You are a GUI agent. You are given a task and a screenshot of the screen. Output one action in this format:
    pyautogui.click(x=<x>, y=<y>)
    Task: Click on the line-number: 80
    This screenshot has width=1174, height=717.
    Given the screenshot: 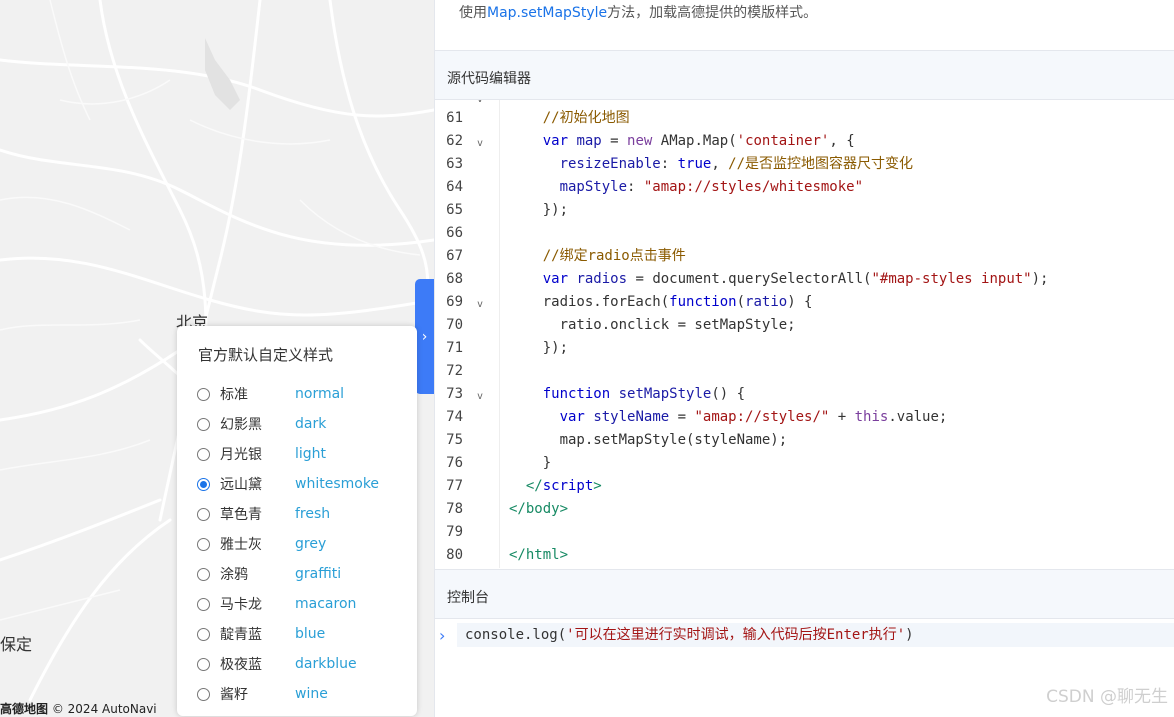 What is the action you would take?
    pyautogui.click(x=454, y=555)
    